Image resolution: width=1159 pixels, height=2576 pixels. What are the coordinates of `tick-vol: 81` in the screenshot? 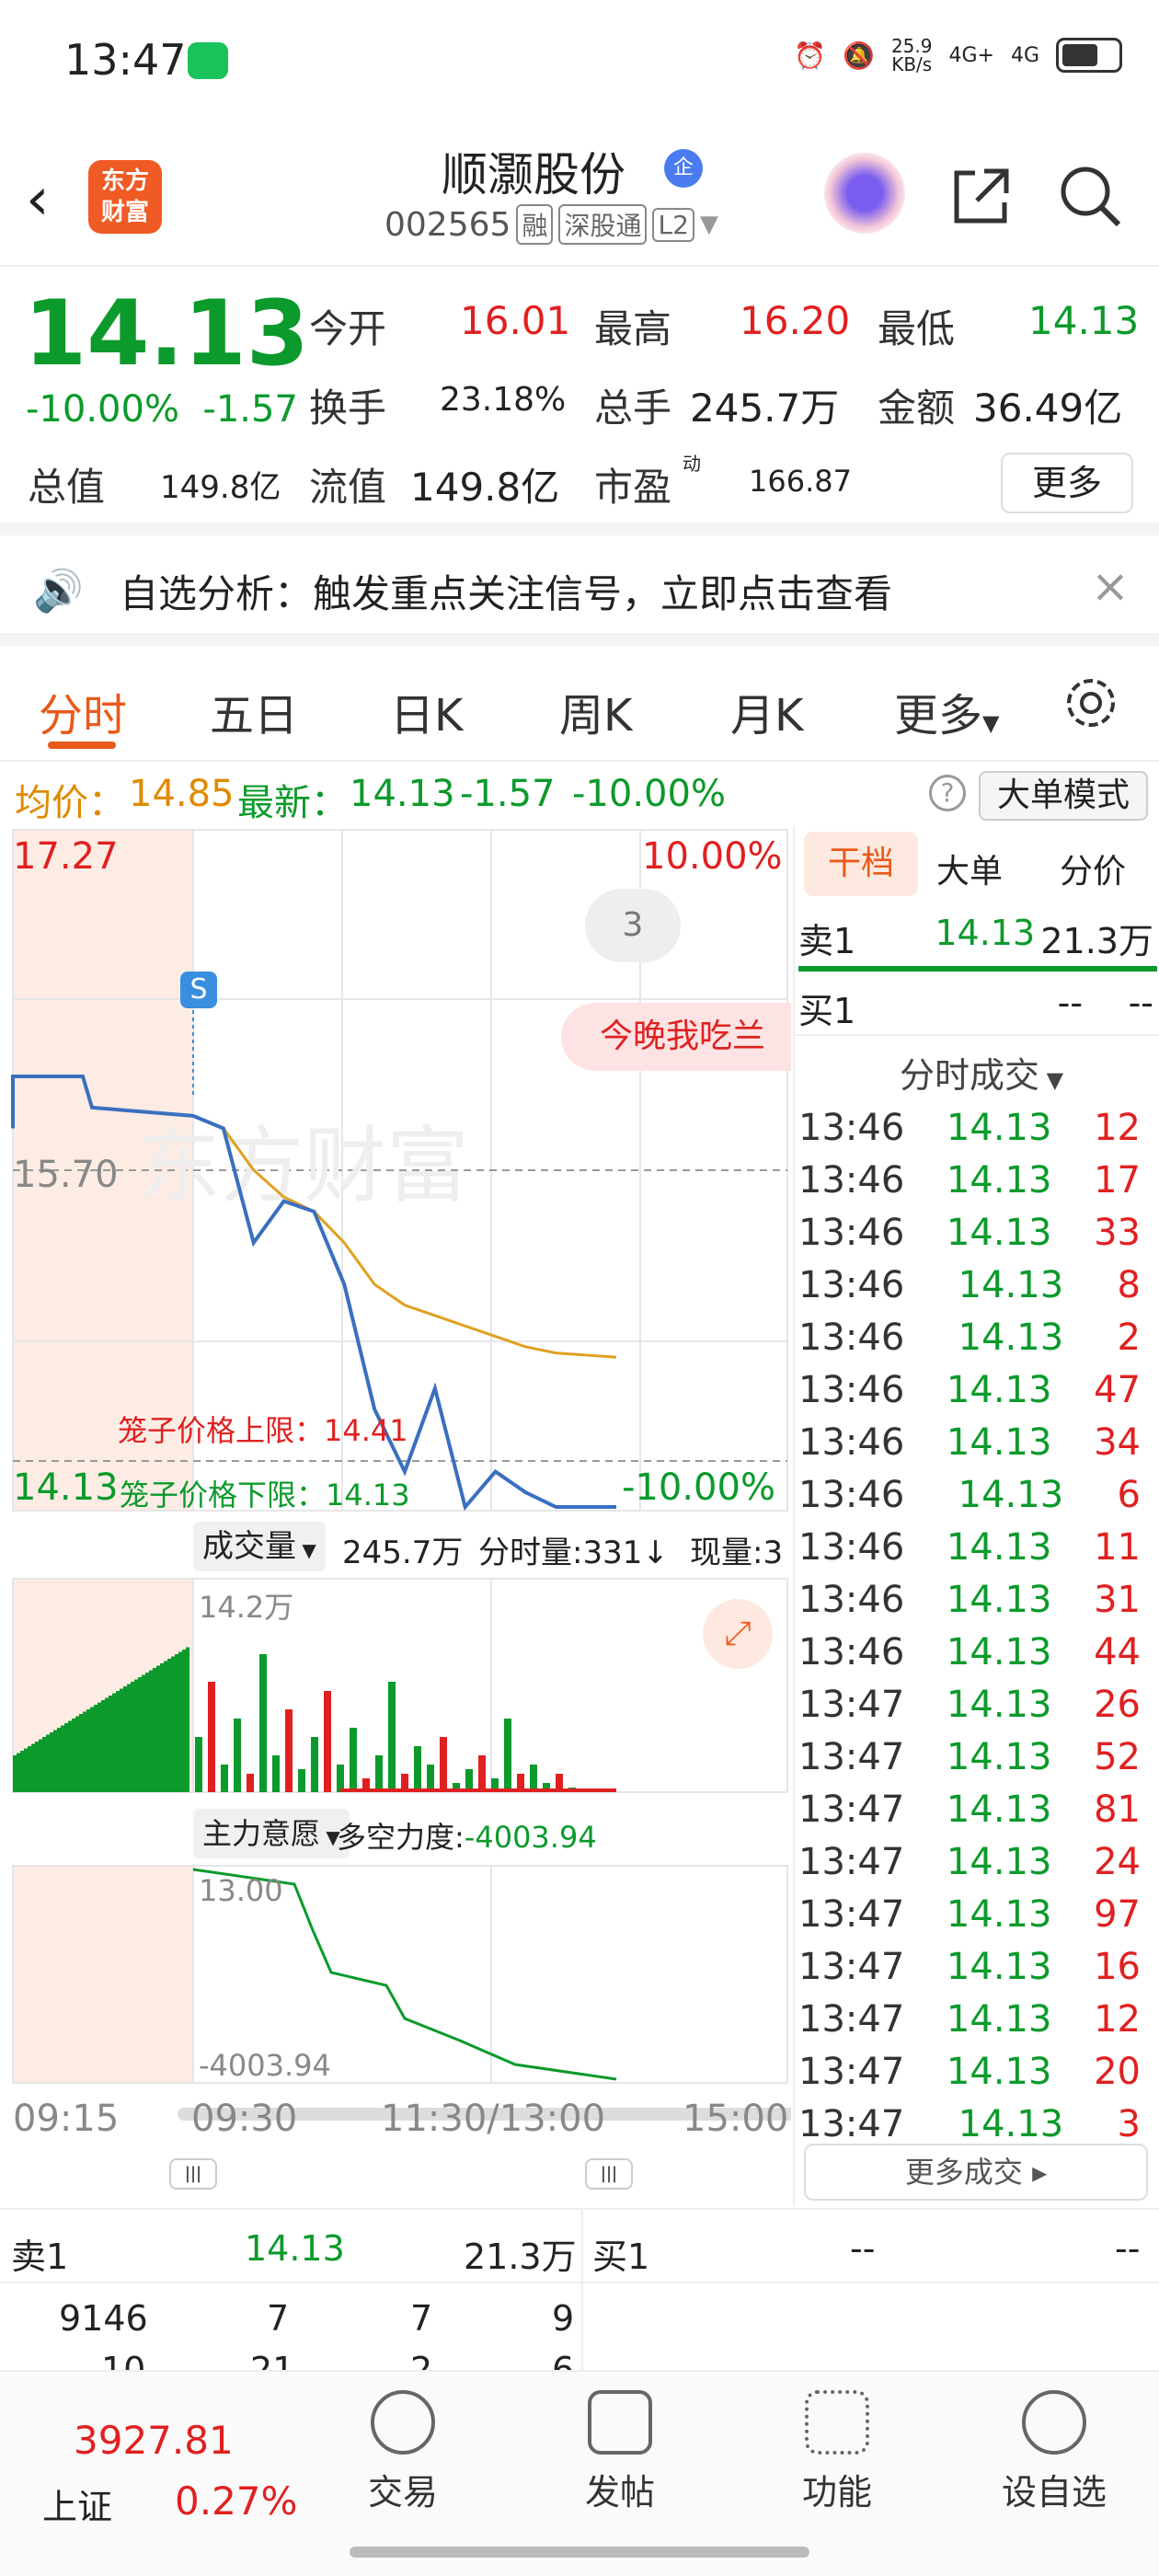 It's located at (1117, 1809).